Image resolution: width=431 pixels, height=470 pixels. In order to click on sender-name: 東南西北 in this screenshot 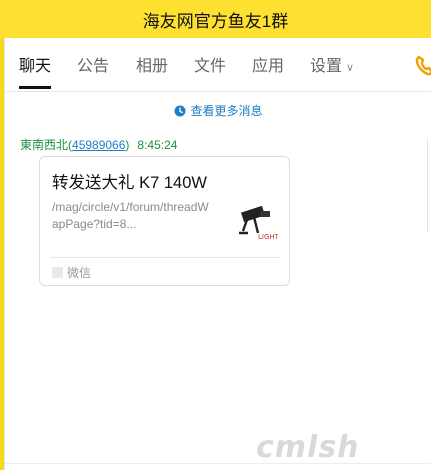, I will do `click(44, 145)`.